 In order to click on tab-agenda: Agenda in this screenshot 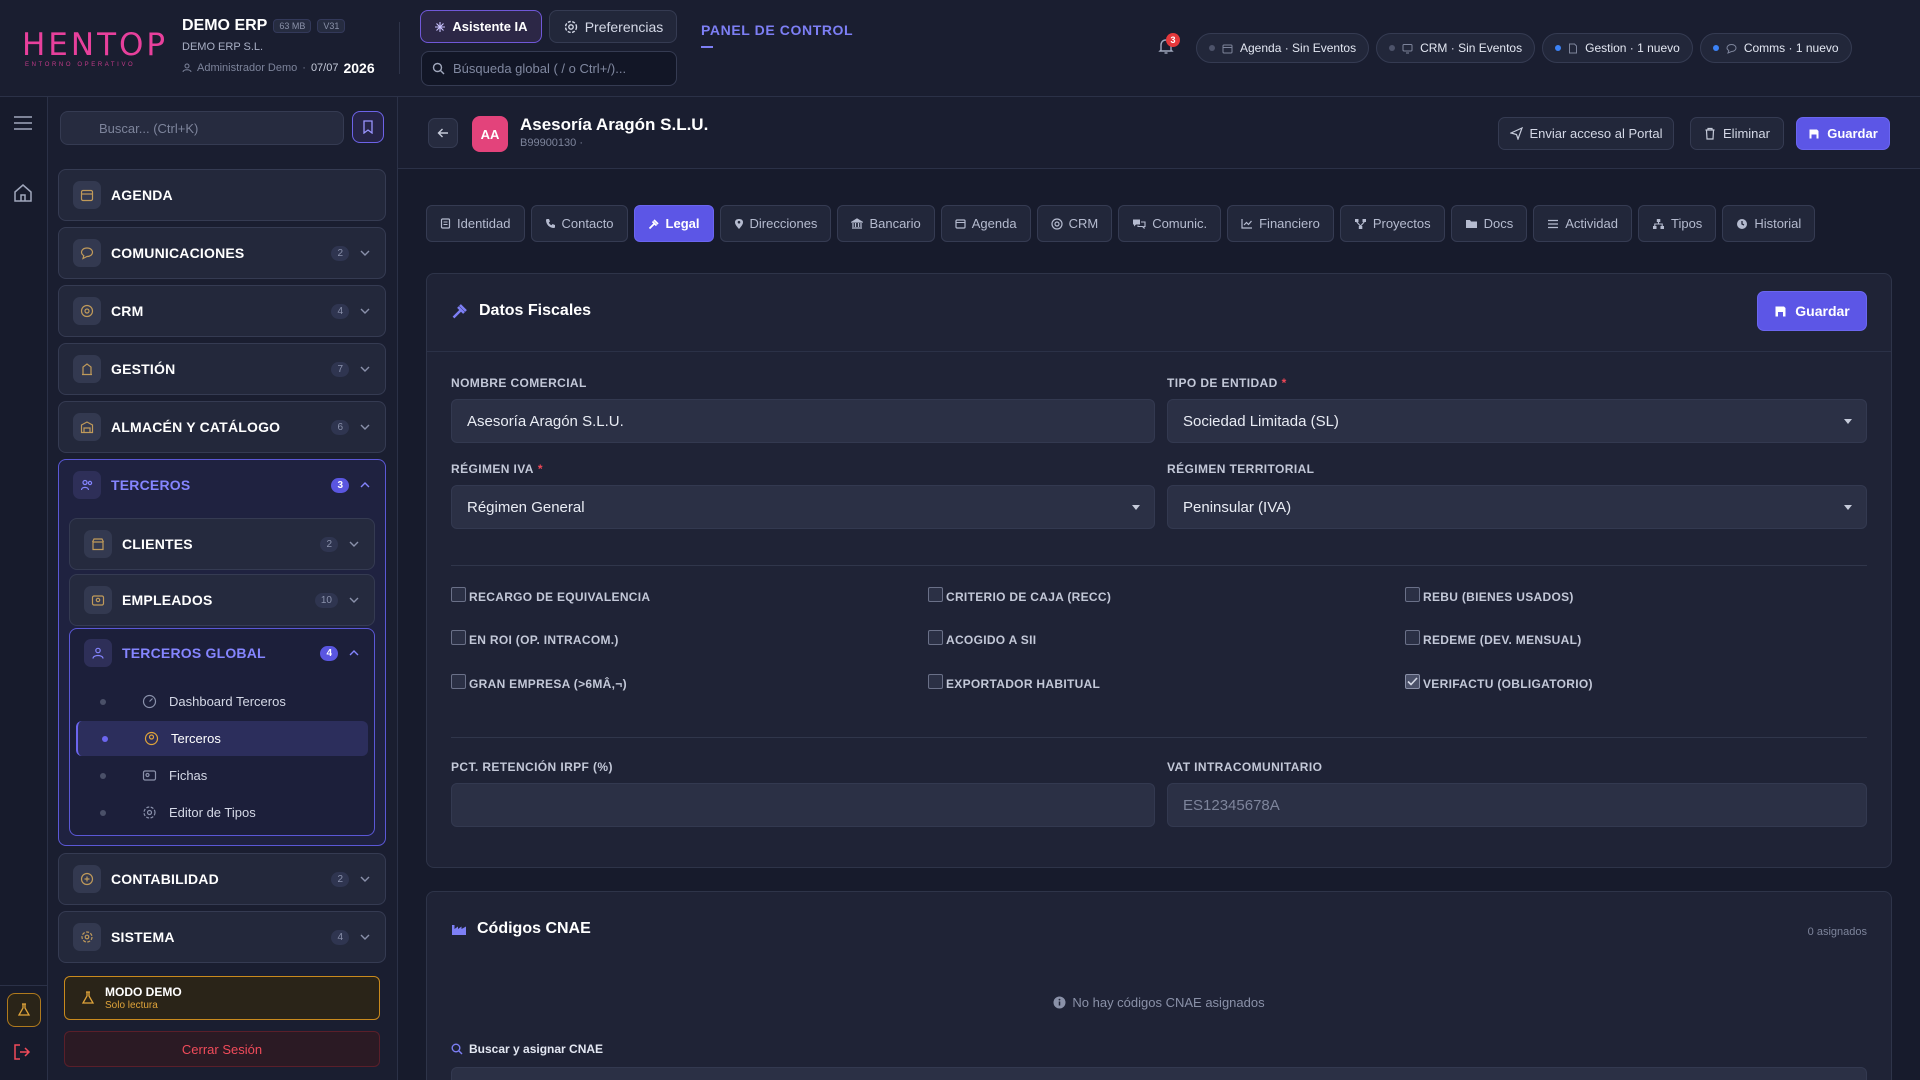, I will do `click(985, 223)`.